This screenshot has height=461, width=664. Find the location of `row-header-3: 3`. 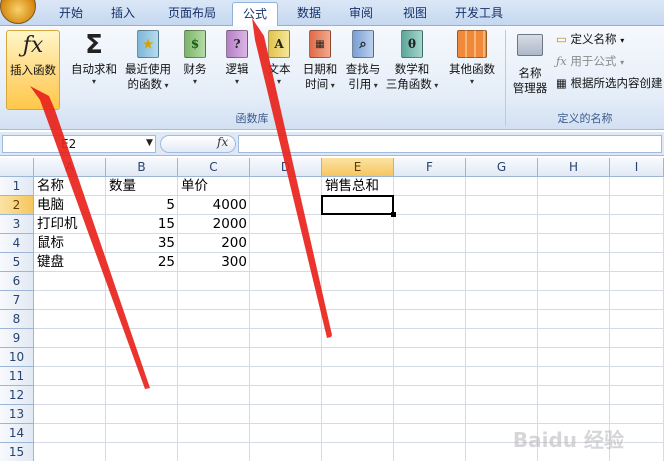

row-header-3: 3 is located at coordinates (17, 224).